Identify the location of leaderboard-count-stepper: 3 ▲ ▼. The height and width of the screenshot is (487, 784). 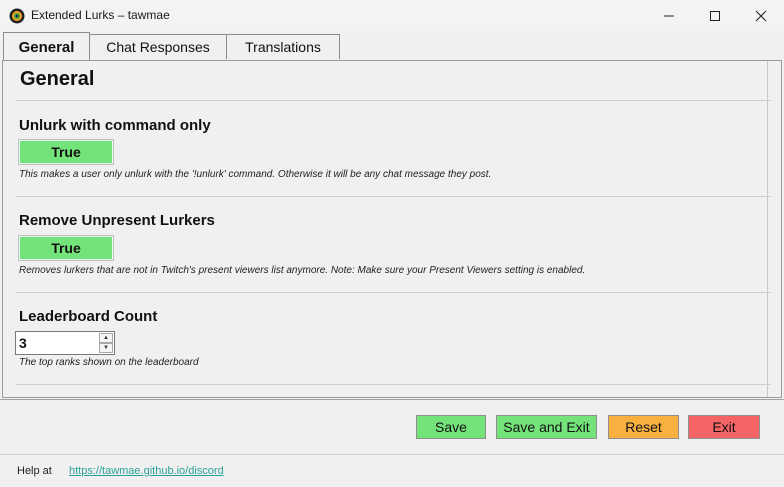
(65, 343).